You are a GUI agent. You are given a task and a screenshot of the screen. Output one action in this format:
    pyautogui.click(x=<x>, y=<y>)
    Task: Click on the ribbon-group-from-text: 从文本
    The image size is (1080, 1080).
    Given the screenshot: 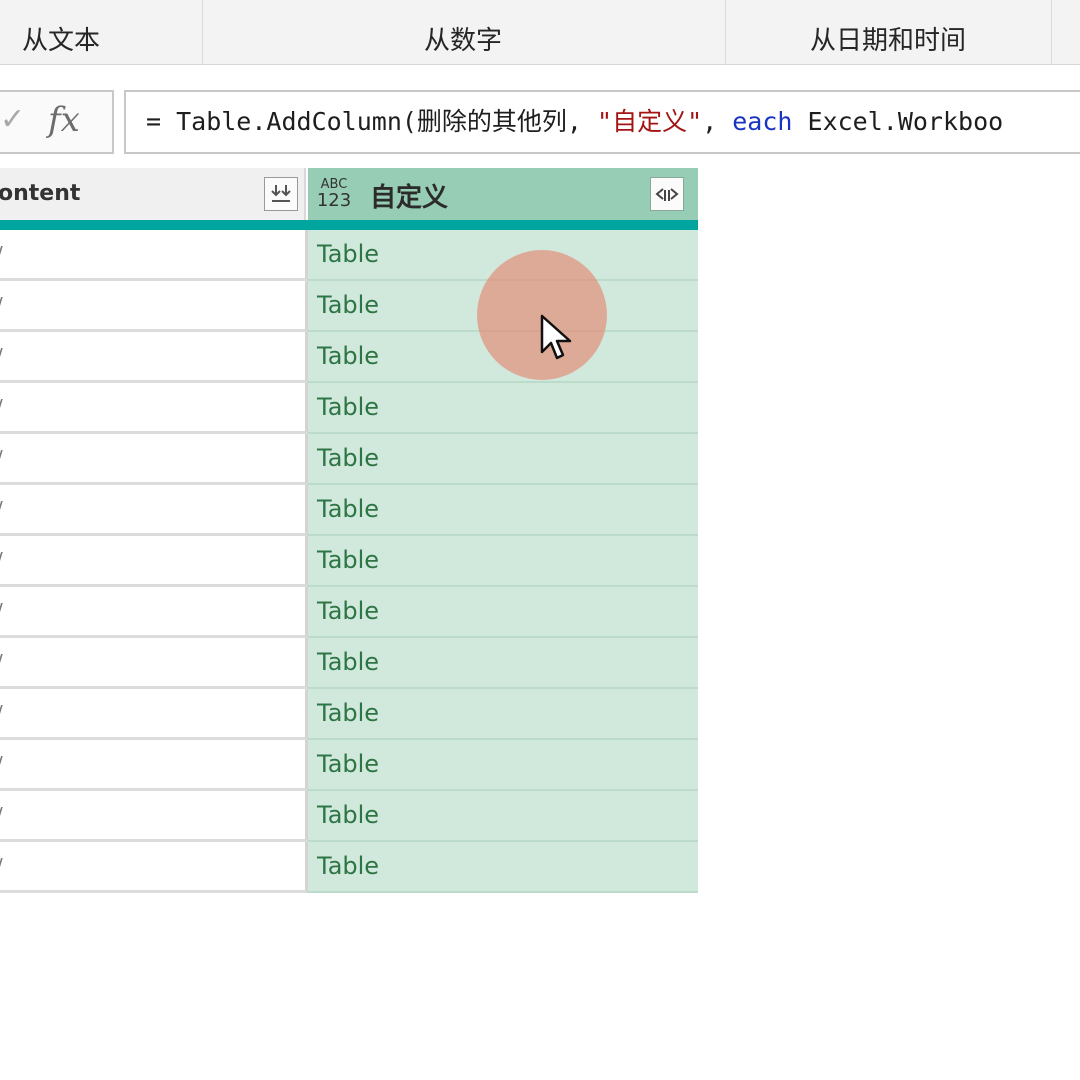 What is the action you would take?
    pyautogui.click(x=61, y=32)
    